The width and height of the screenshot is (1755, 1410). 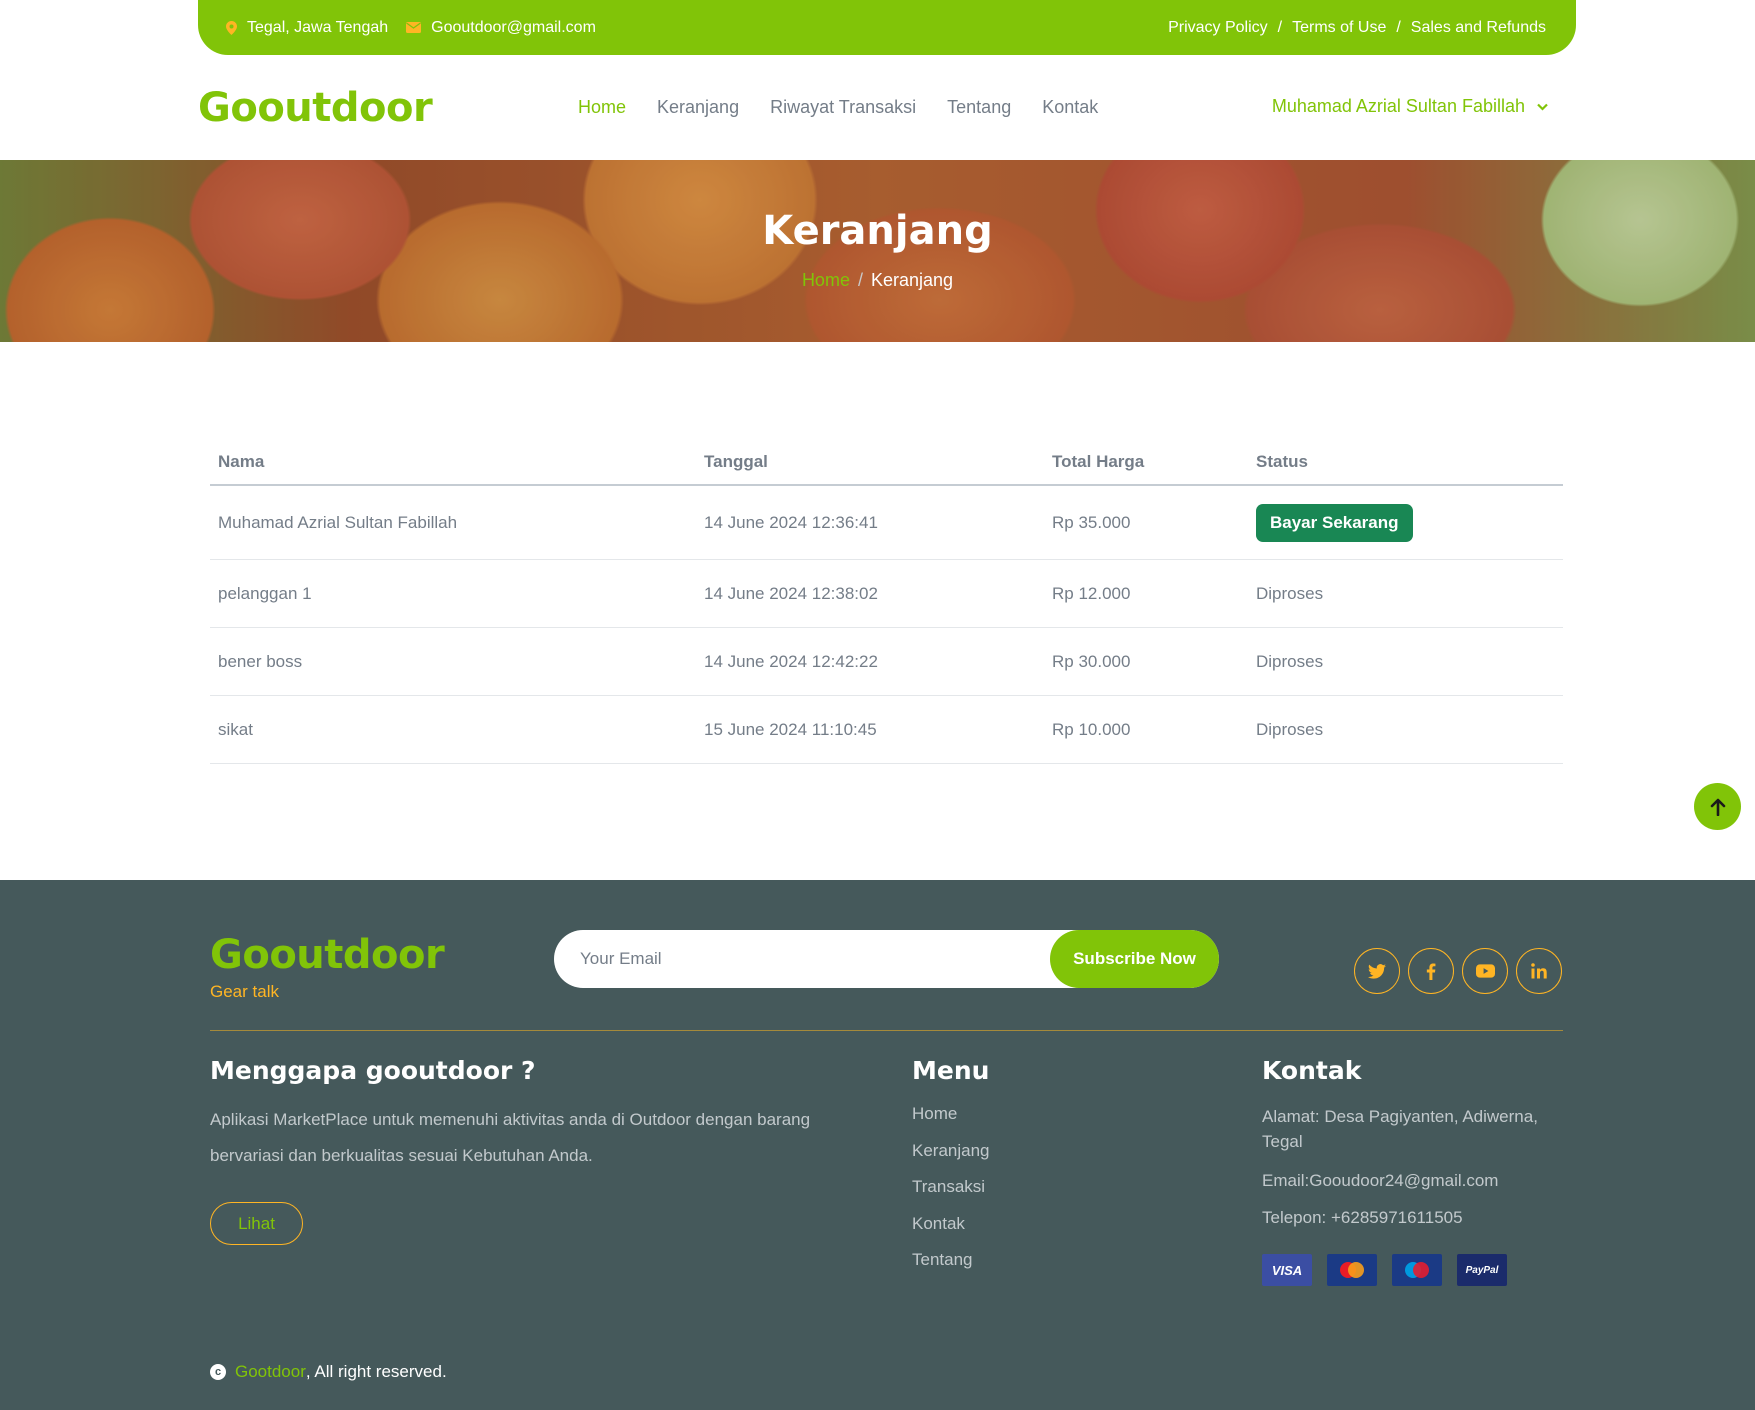 I want to click on terms-of-use-link: Terms of Use, so click(x=1339, y=28).